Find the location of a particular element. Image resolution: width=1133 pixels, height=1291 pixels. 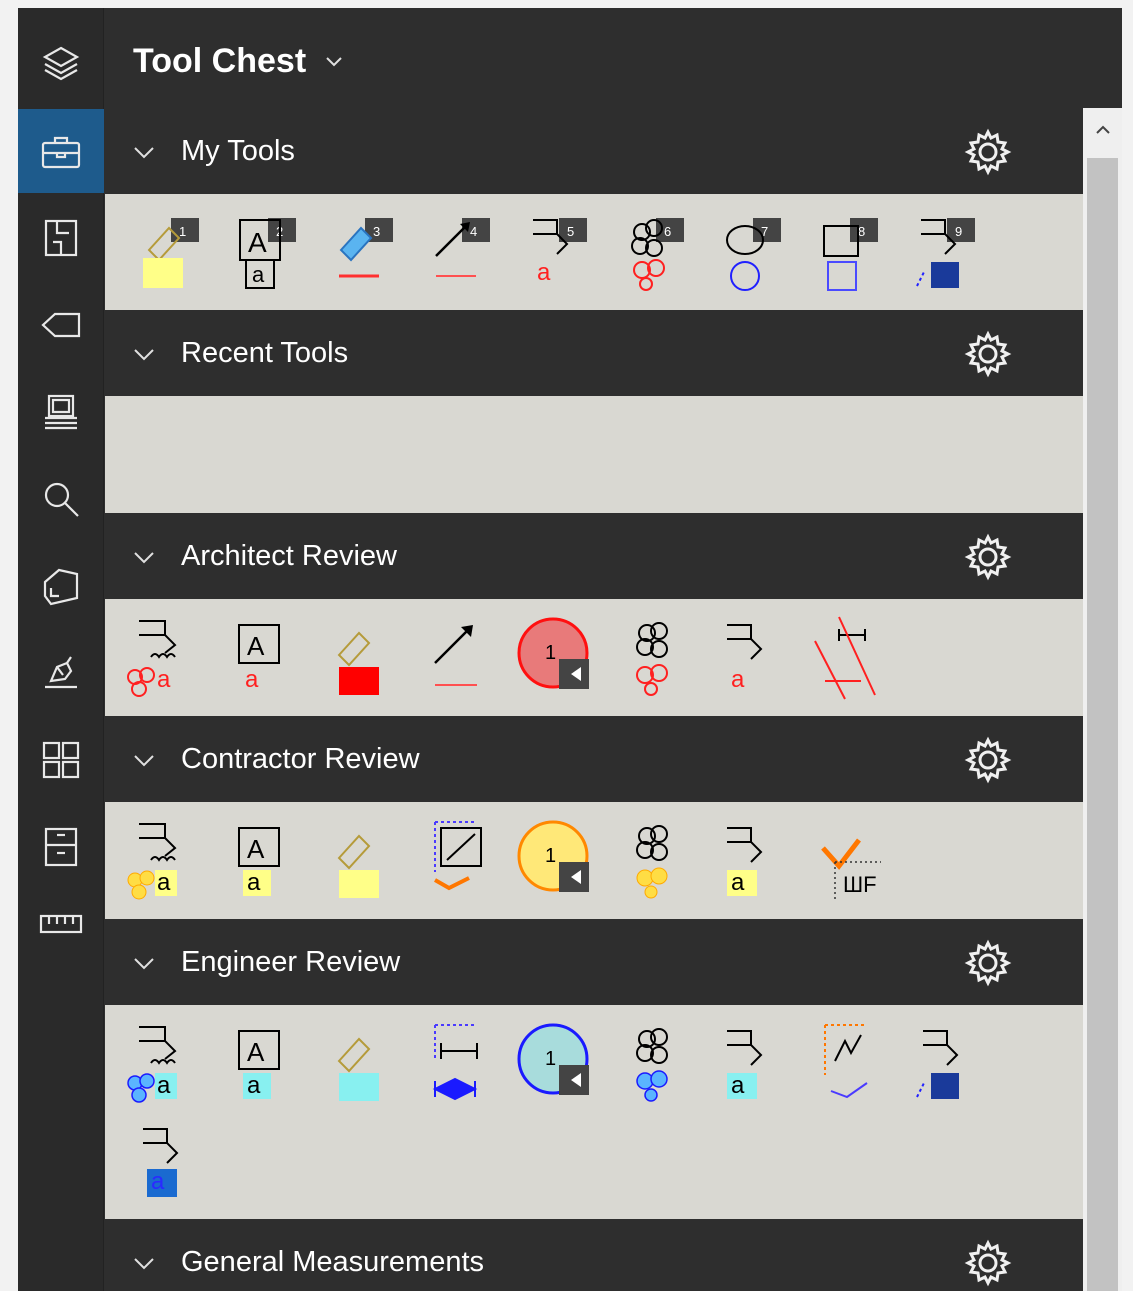

scrollbar-thumb is located at coordinates (1102, 724).